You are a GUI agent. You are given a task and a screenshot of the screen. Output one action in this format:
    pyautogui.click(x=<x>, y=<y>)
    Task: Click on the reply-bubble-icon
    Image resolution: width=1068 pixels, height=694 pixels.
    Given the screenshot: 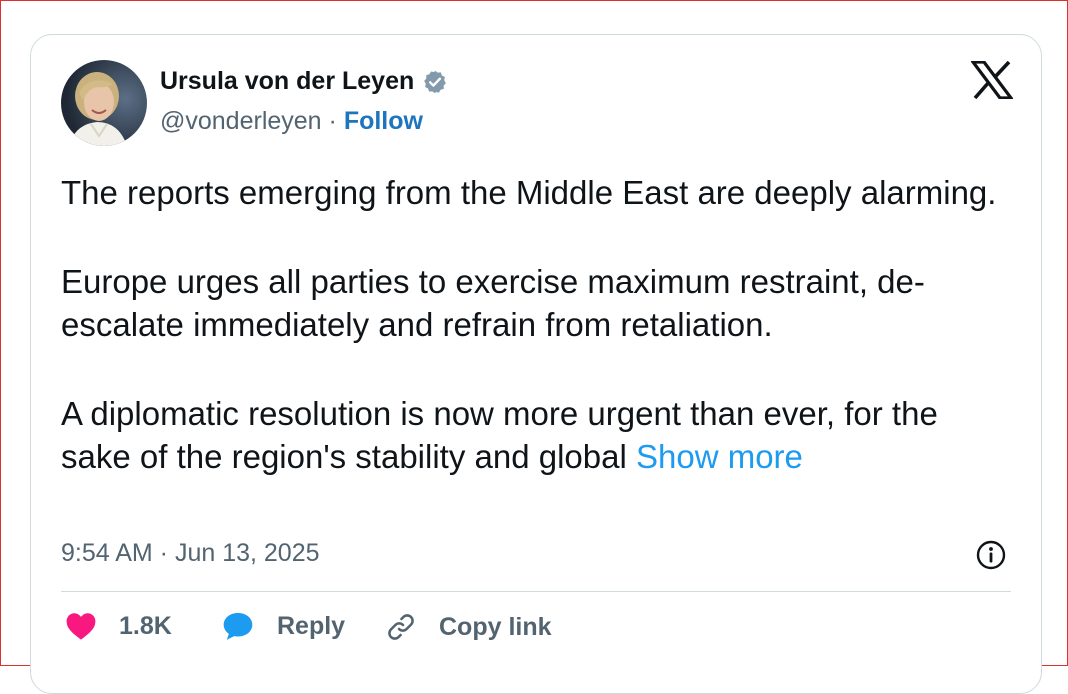 What is the action you would take?
    pyautogui.click(x=238, y=626)
    